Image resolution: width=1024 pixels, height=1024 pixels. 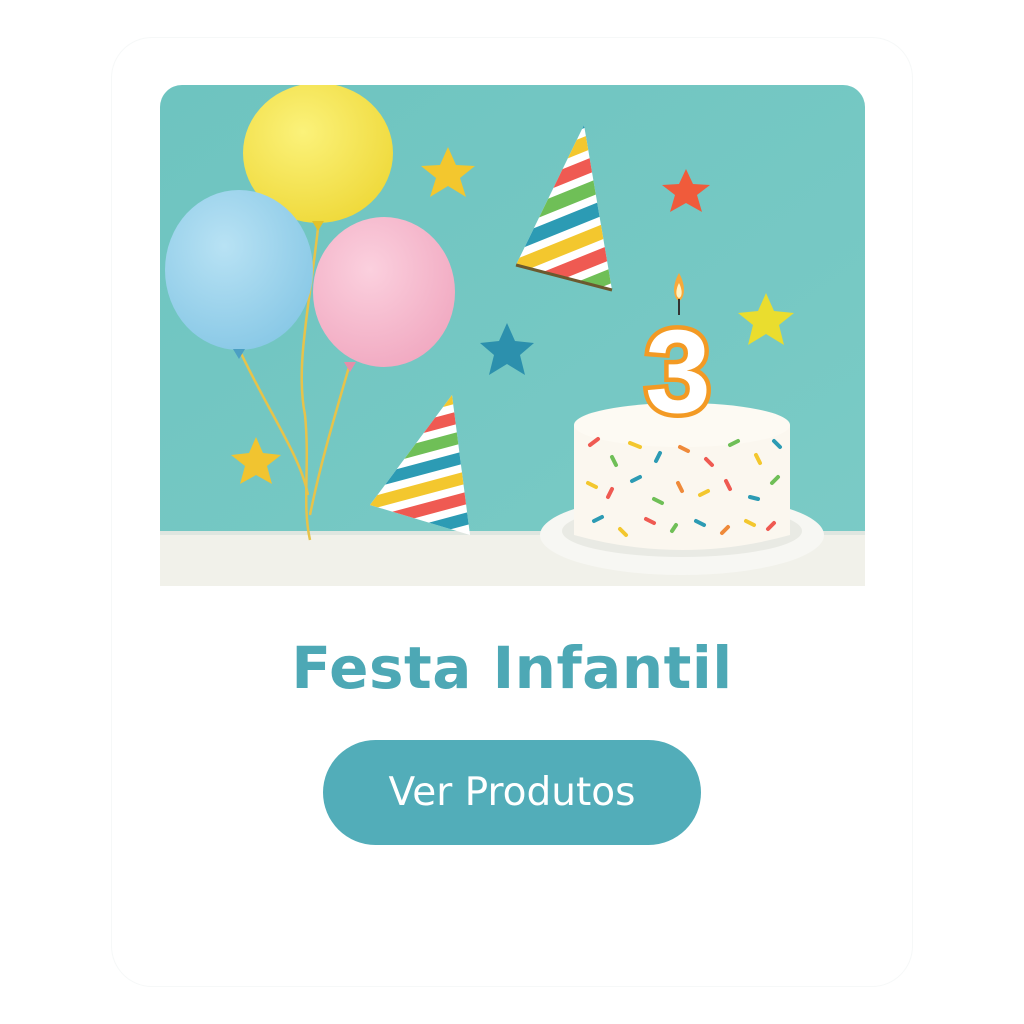 I want to click on candle-number-text: 3, so click(x=678, y=372).